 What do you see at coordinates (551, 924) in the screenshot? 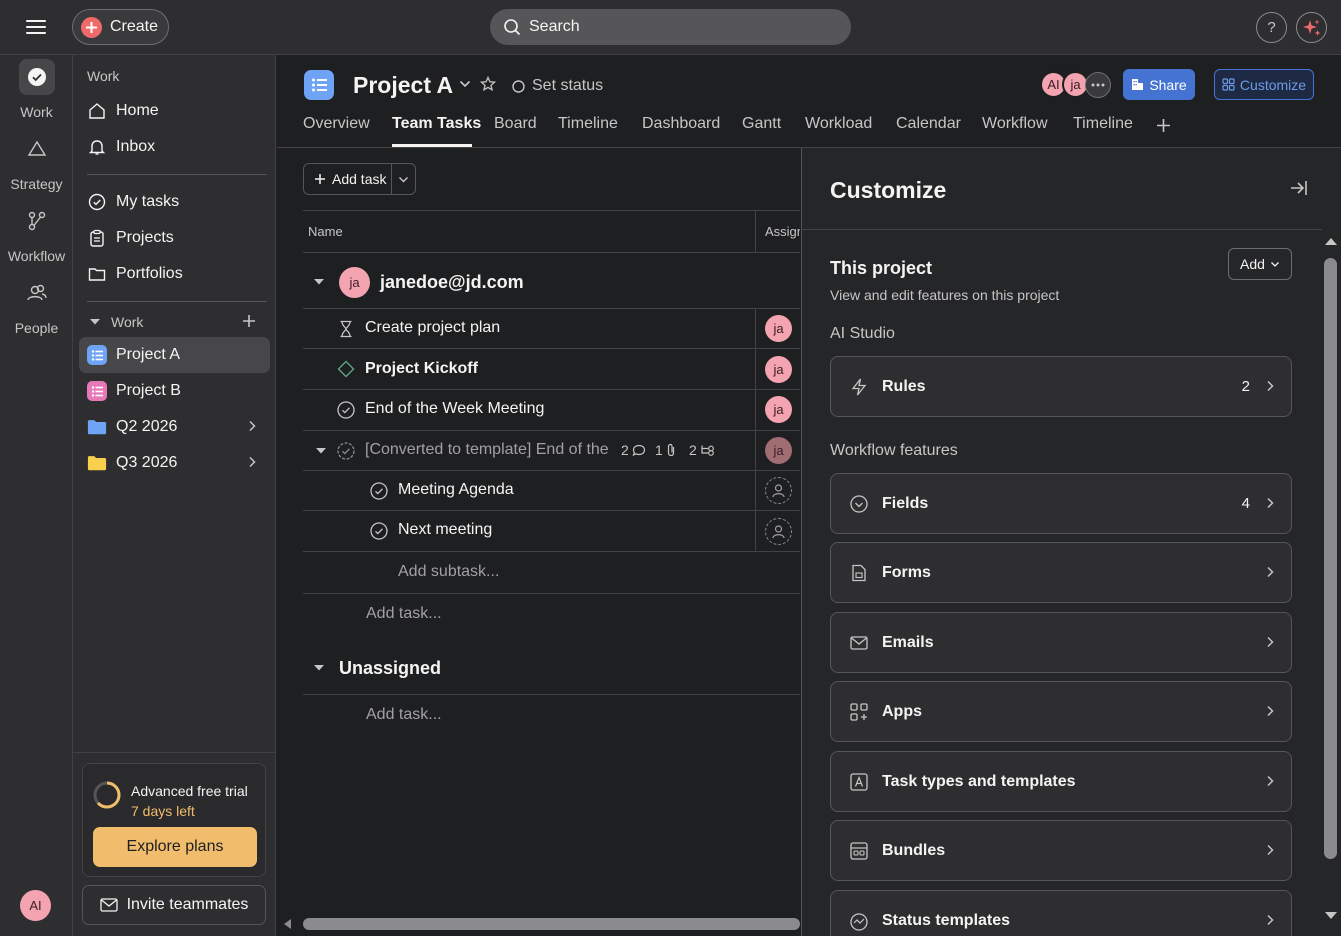
I see `horizontal-scrollbar-thumb` at bounding box center [551, 924].